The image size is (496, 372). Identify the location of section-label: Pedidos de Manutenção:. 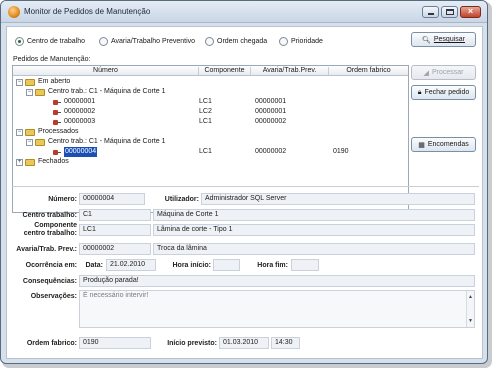
(52, 59).